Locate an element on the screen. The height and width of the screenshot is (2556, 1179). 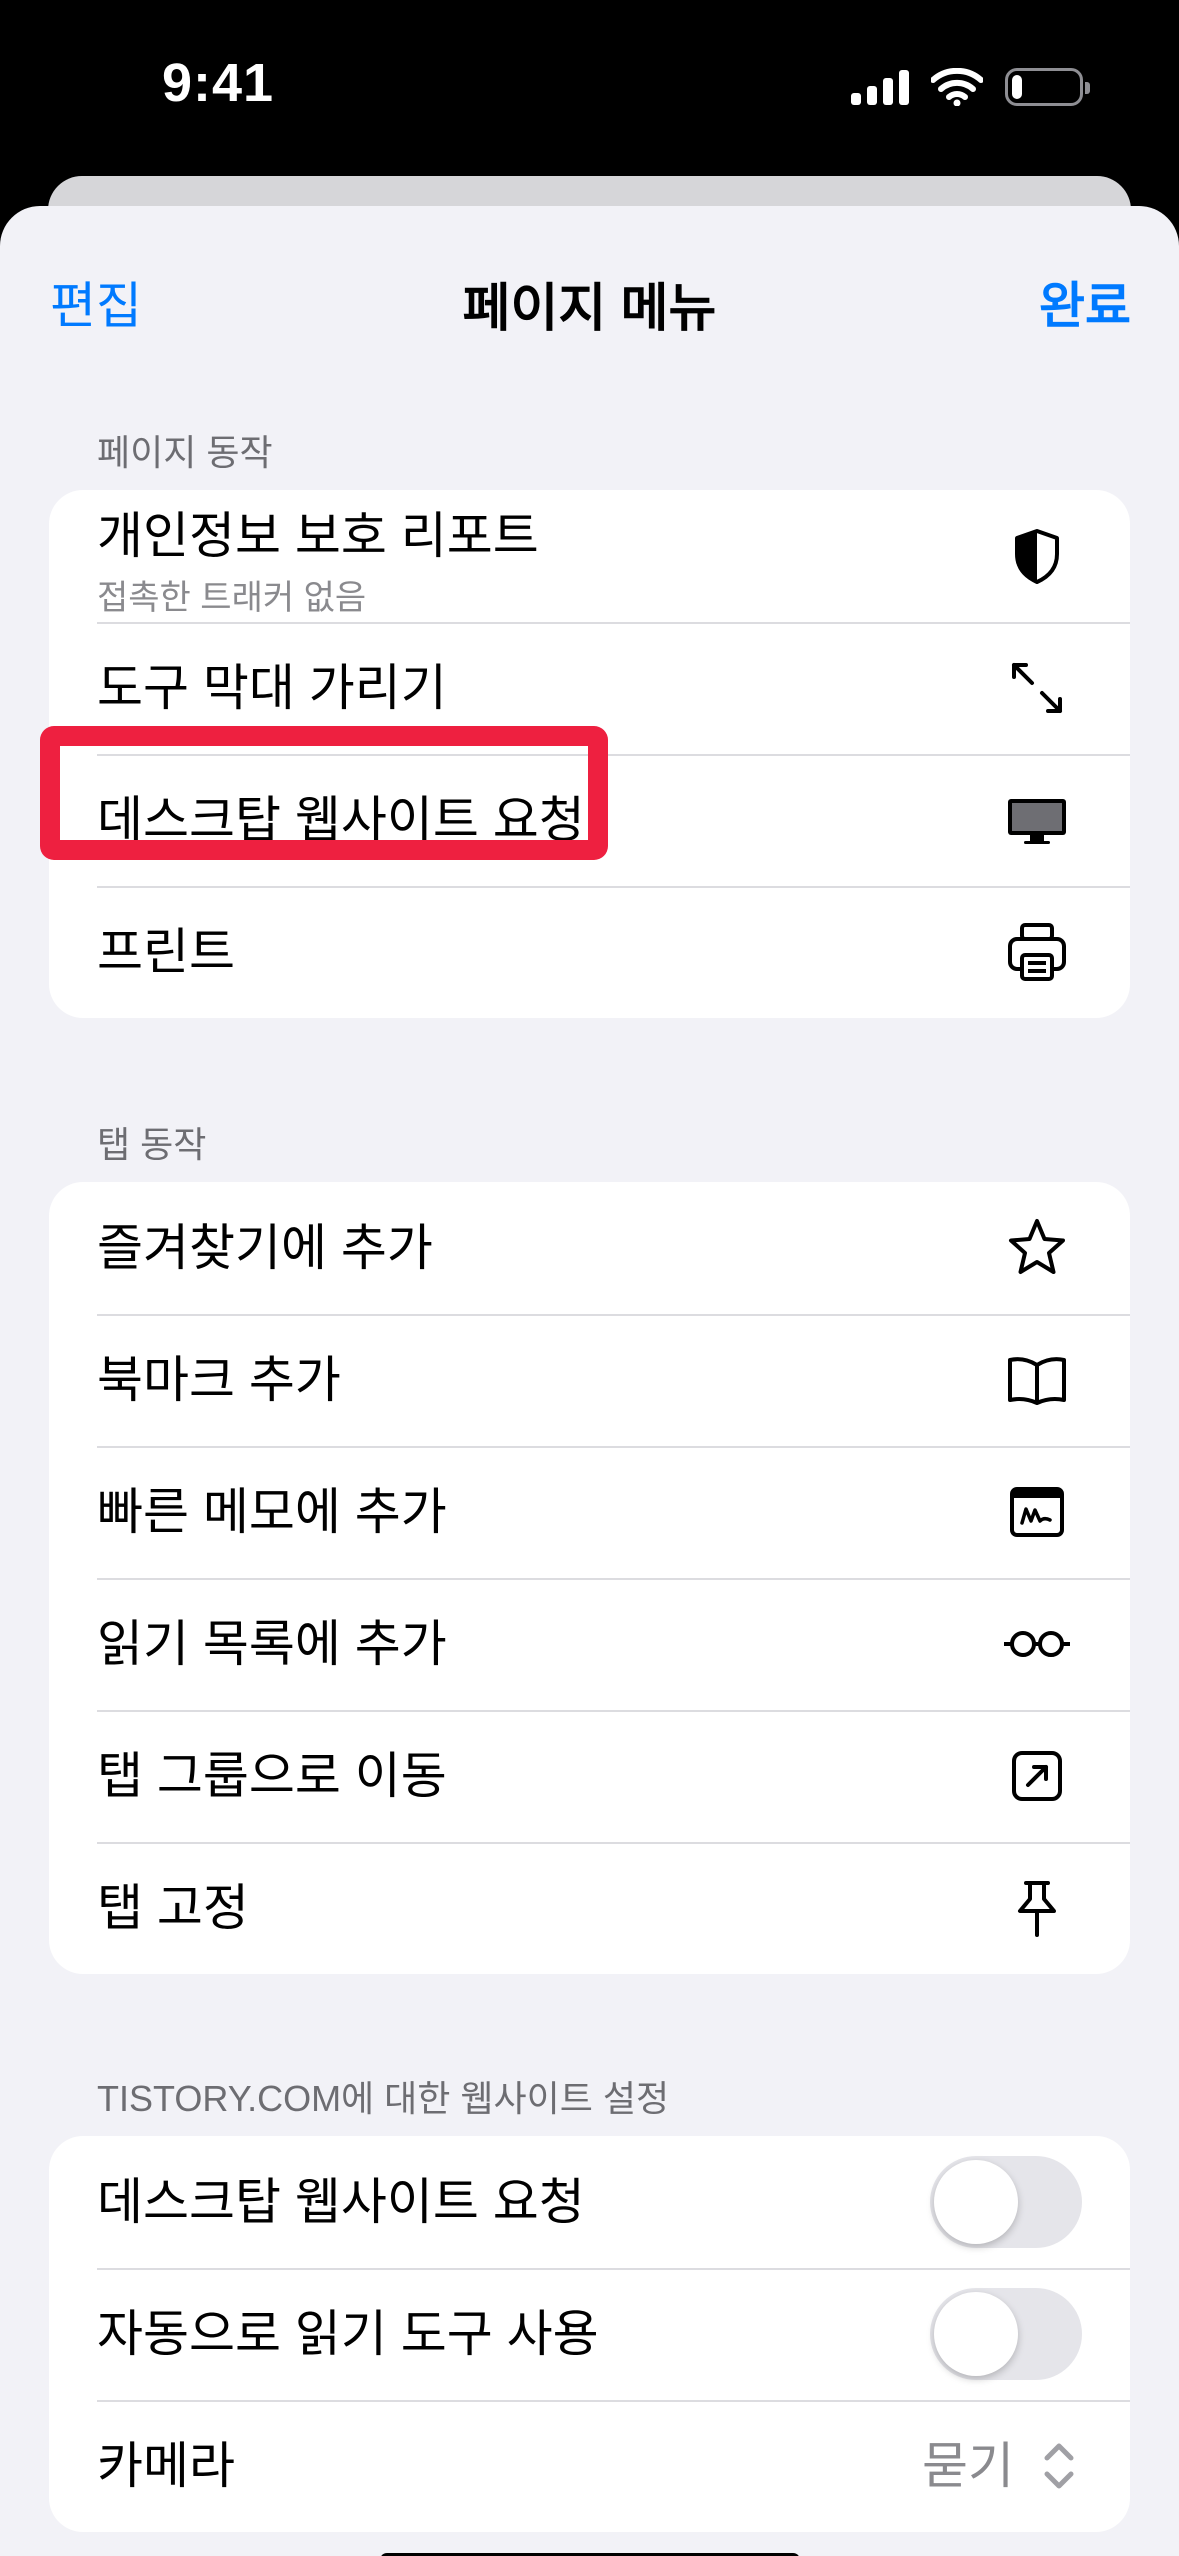
add-to-quick-note-row: 빠른 메모에 추가 is located at coordinates (589, 1512).